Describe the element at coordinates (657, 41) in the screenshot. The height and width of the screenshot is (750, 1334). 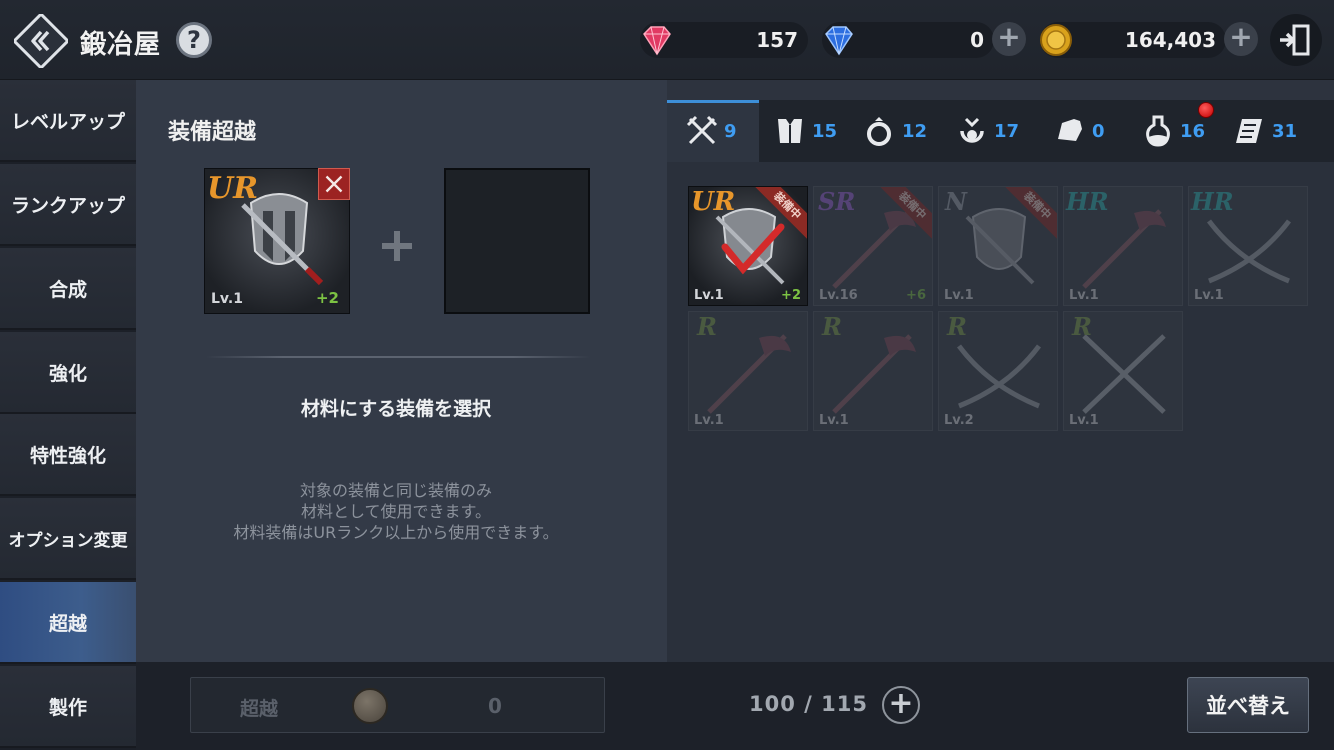
I see `red-gem-icon` at that location.